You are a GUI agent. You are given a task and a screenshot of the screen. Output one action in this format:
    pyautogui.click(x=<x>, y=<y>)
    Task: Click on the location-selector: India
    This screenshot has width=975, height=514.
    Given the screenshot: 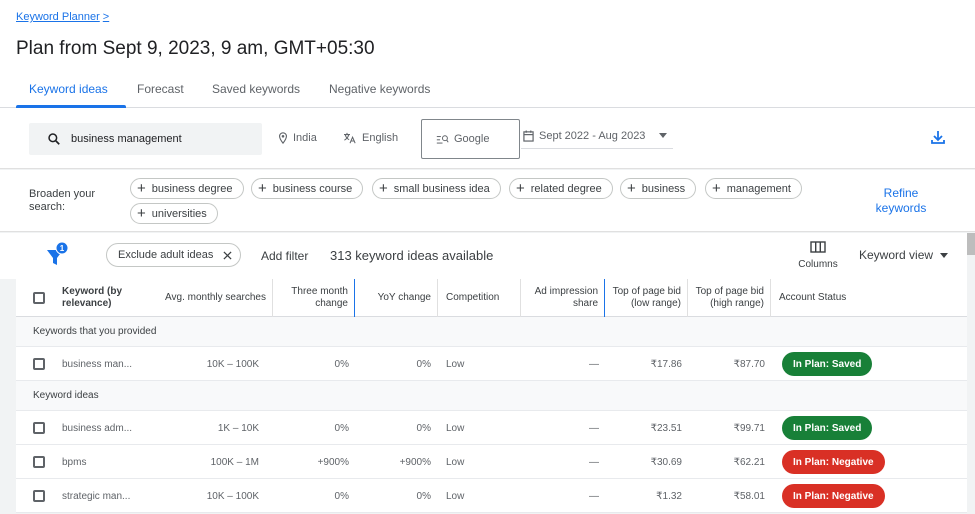 What is the action you would take?
    pyautogui.click(x=297, y=138)
    